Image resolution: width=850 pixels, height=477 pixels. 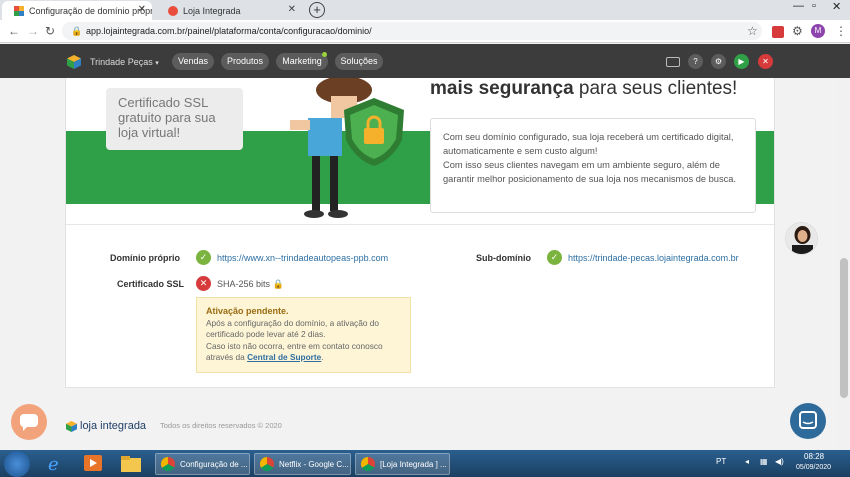 What do you see at coordinates (752, 31) in the screenshot?
I see `bookmark-star-icon: ☆` at bounding box center [752, 31].